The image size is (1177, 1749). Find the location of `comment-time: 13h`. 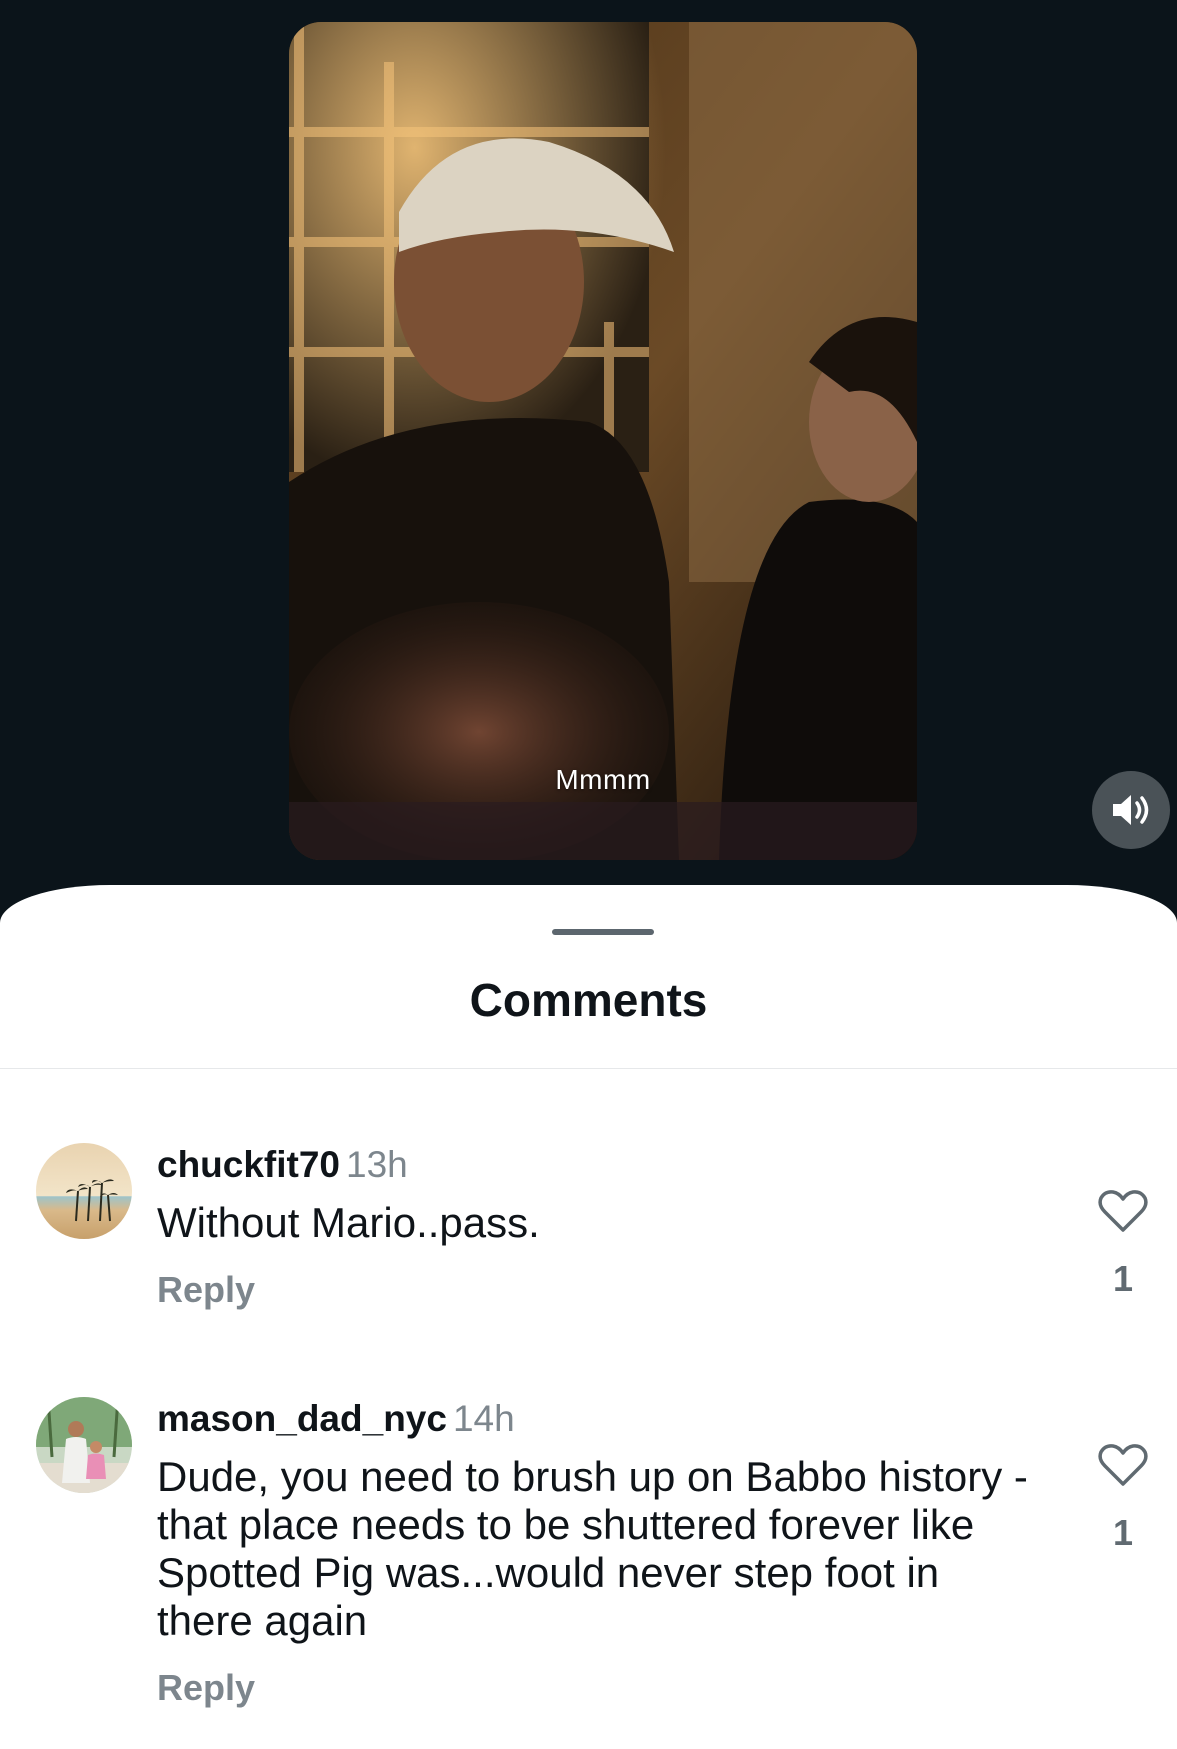

comment-time: 13h is located at coordinates (377, 1164).